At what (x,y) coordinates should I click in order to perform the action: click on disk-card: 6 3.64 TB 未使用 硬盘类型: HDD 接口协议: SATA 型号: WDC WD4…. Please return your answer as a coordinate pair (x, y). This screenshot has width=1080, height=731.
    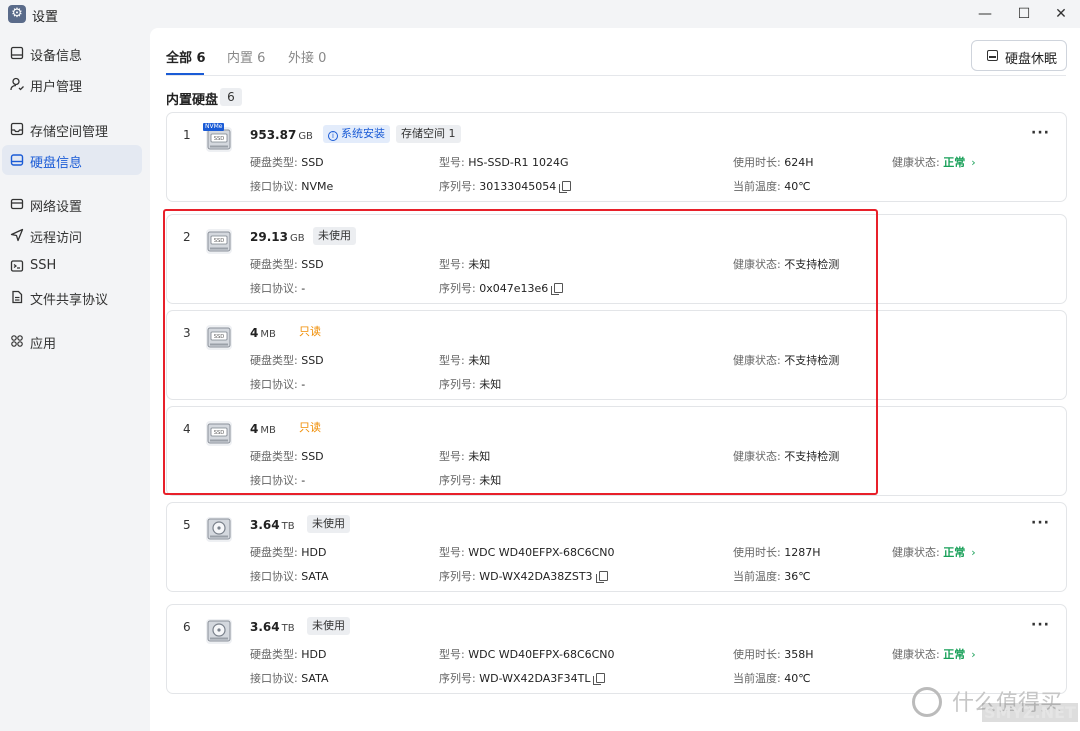
    Looking at the image, I should click on (616, 649).